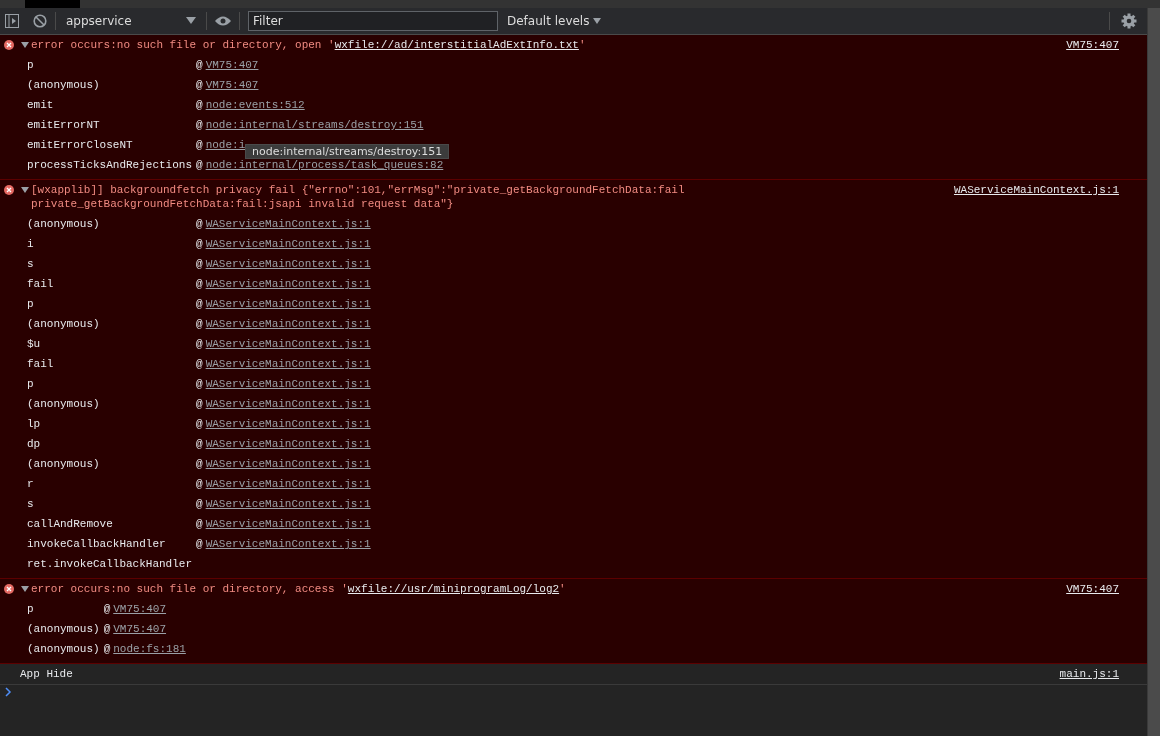 The height and width of the screenshot is (736, 1160). Describe the element at coordinates (34, 424) in the screenshot. I see `stack-function: lp` at that location.